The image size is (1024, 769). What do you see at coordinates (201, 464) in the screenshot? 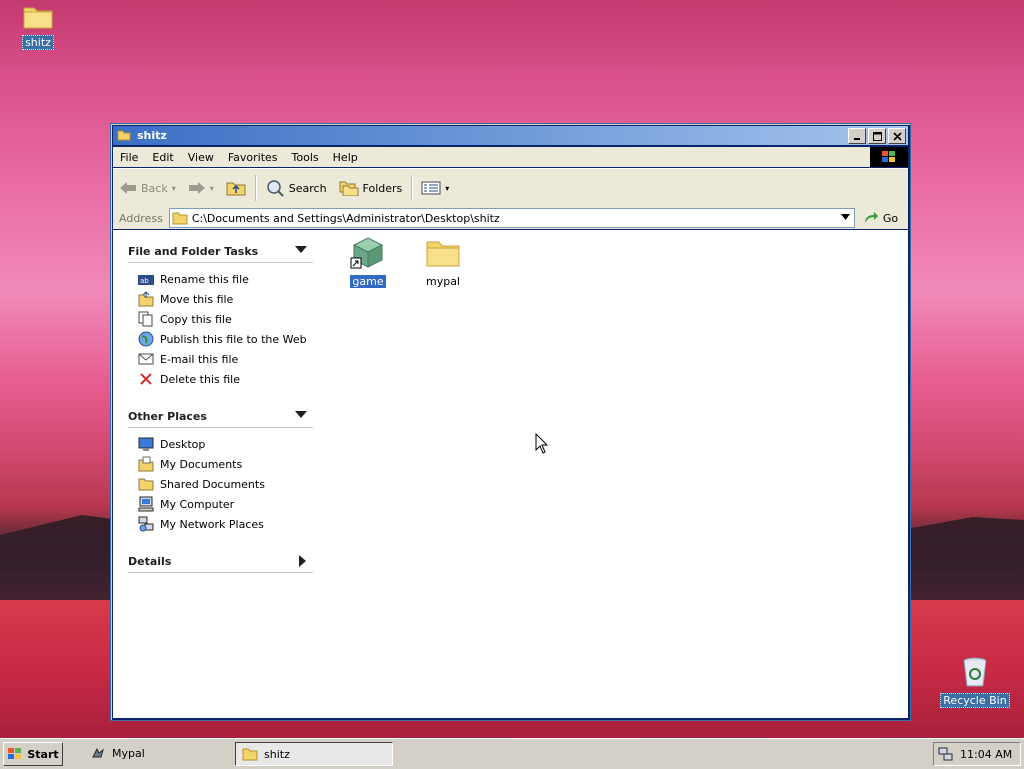
I see `place-label: My Documents` at bounding box center [201, 464].